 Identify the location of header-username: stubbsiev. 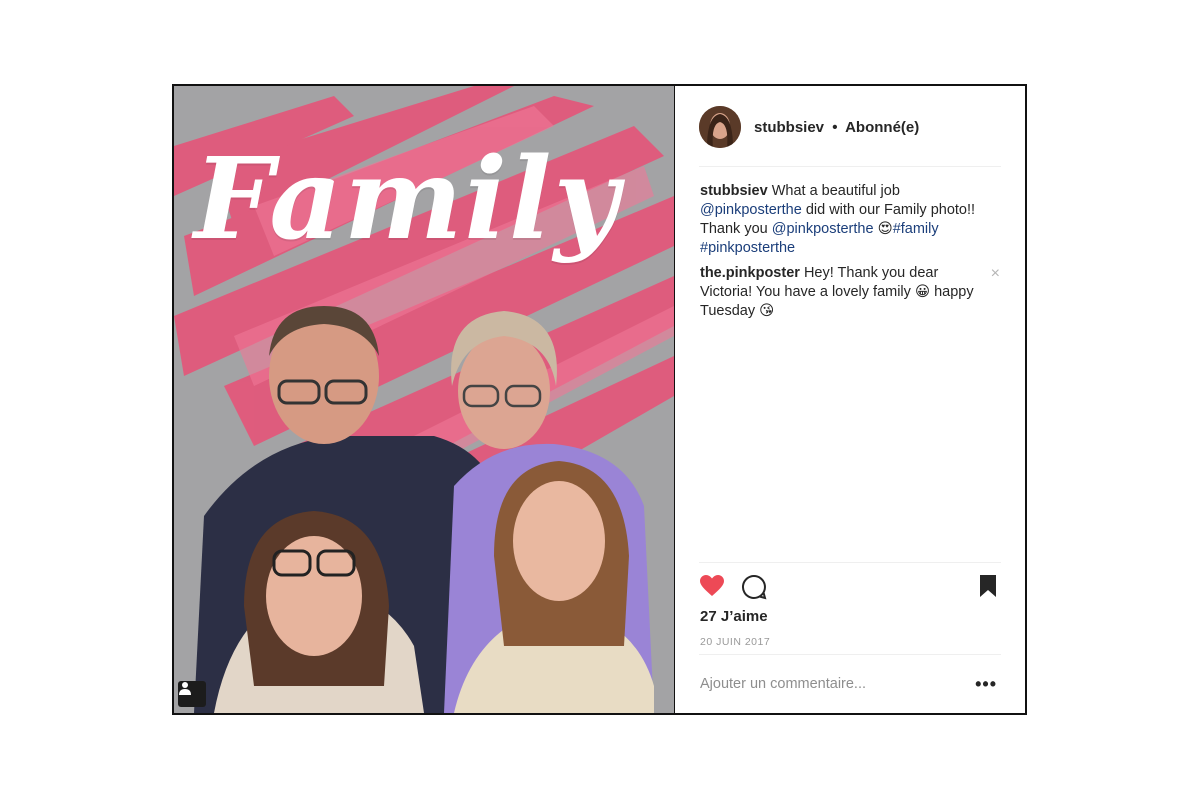
(789, 127).